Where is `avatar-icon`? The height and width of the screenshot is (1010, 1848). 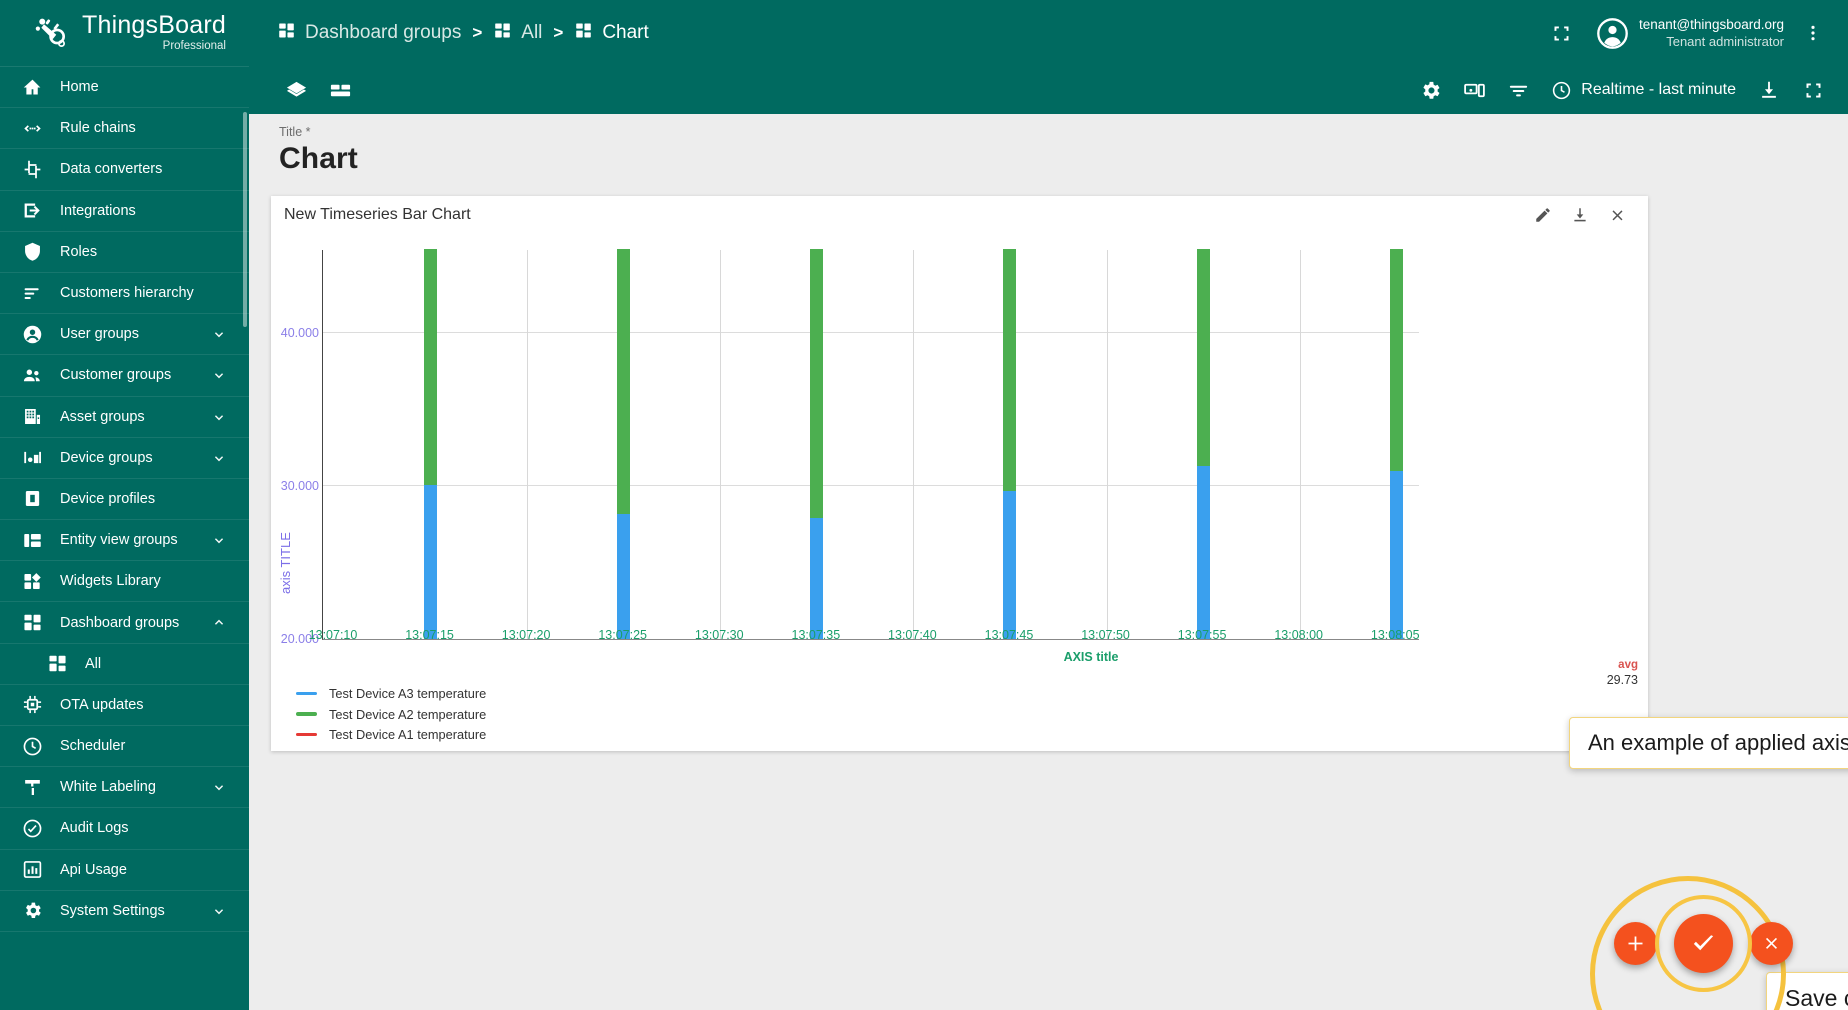 avatar-icon is located at coordinates (1612, 33).